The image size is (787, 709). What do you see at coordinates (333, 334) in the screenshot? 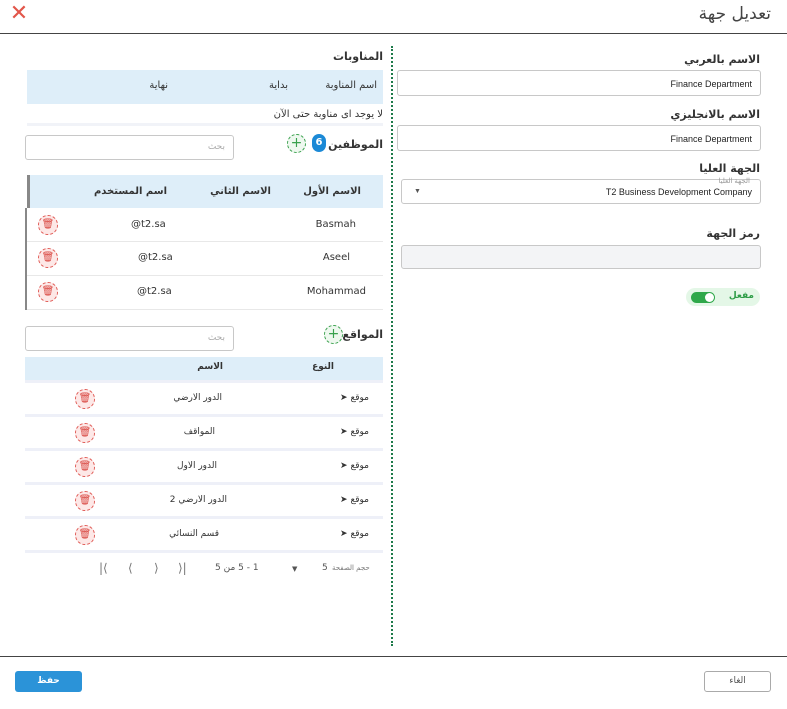
I see `add-location-button: +` at bounding box center [333, 334].